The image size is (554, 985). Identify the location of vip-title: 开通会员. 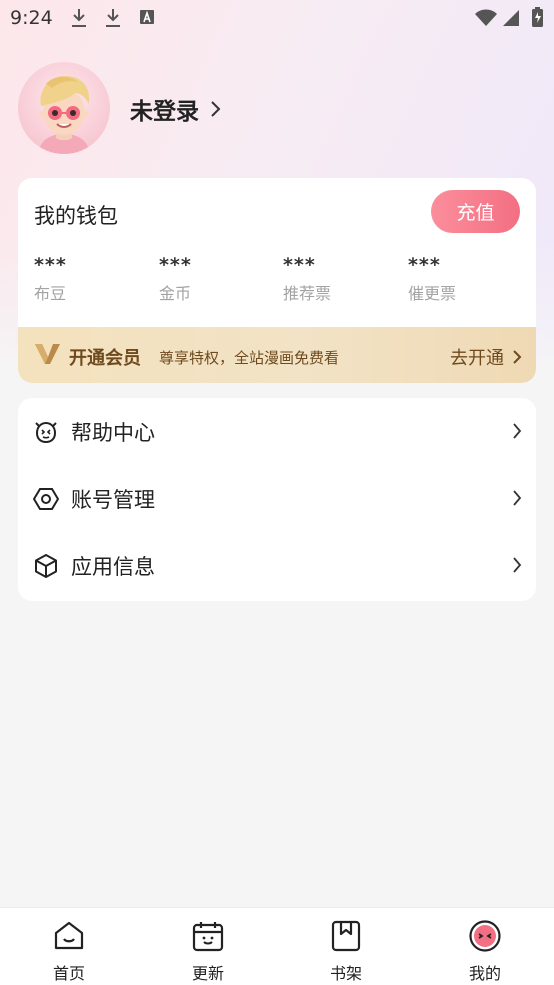
(105, 358).